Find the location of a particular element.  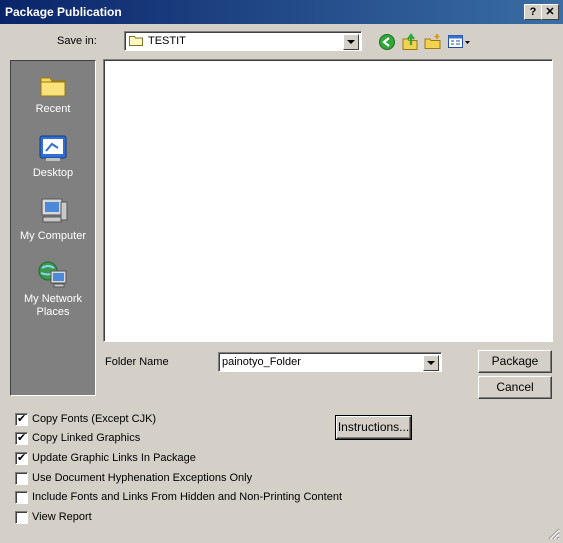

package-button: Package is located at coordinates (515, 361).